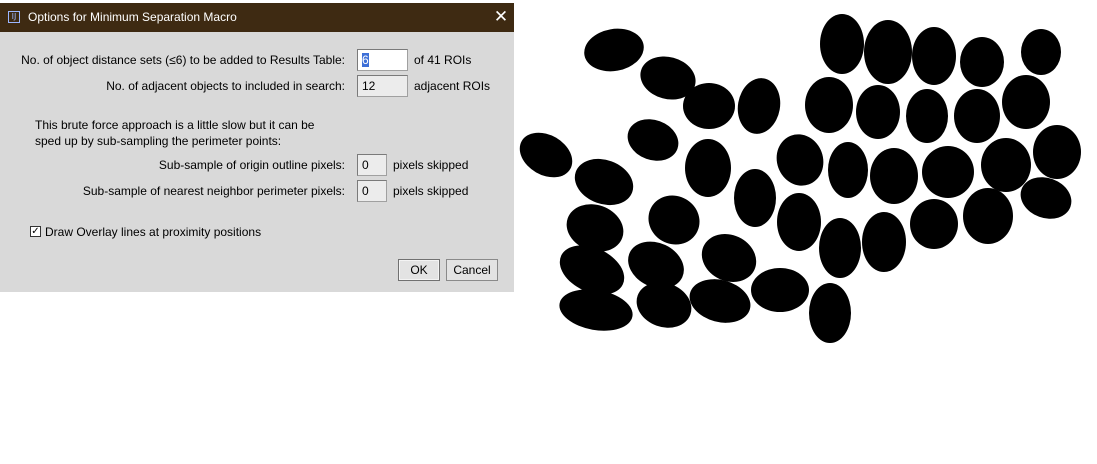 The image size is (1097, 464). I want to click on adjacent-objects-suffix: adjacent ROIs, so click(452, 86).